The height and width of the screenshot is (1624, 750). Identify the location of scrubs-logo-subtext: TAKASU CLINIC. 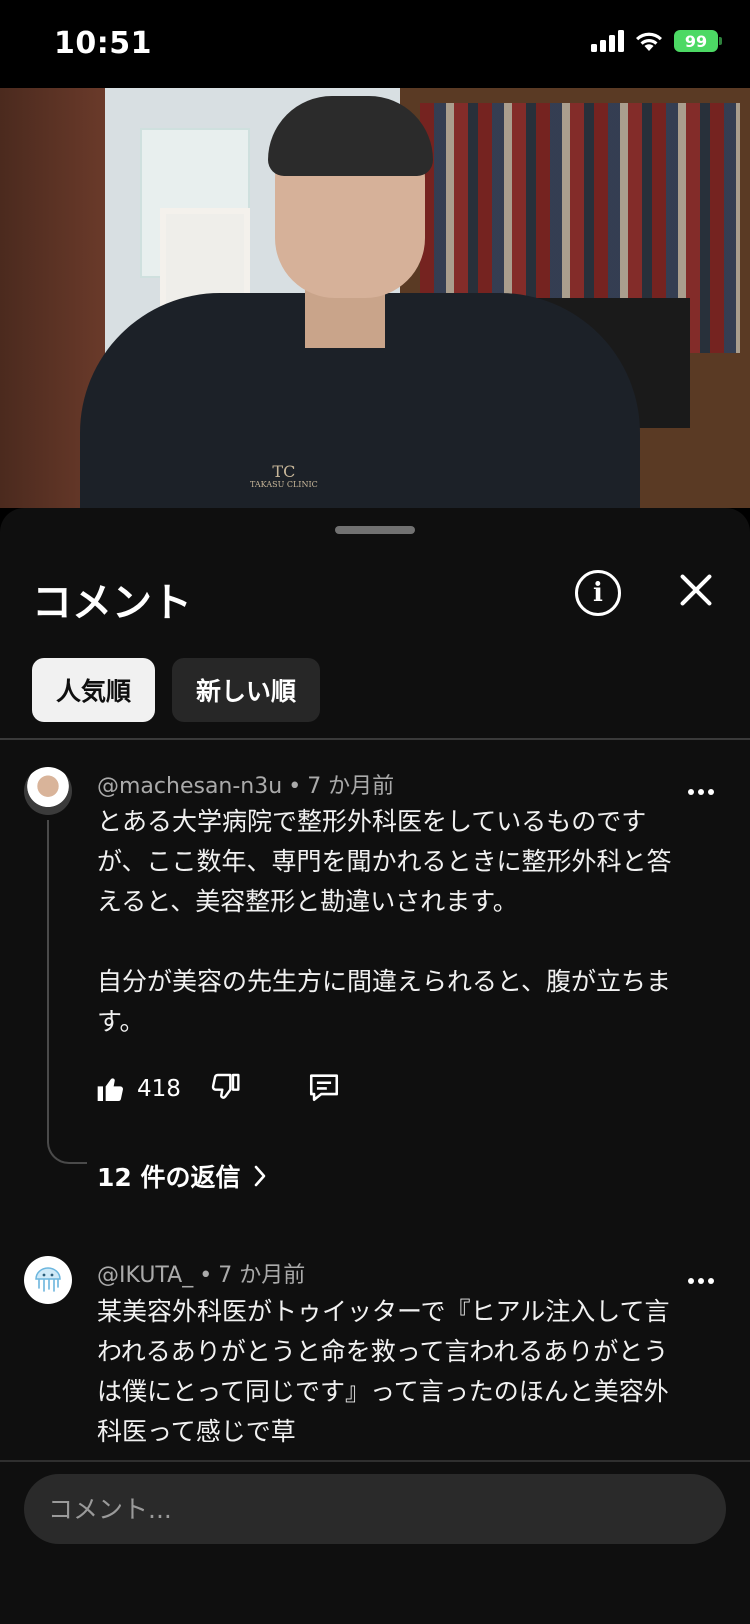
(284, 484).